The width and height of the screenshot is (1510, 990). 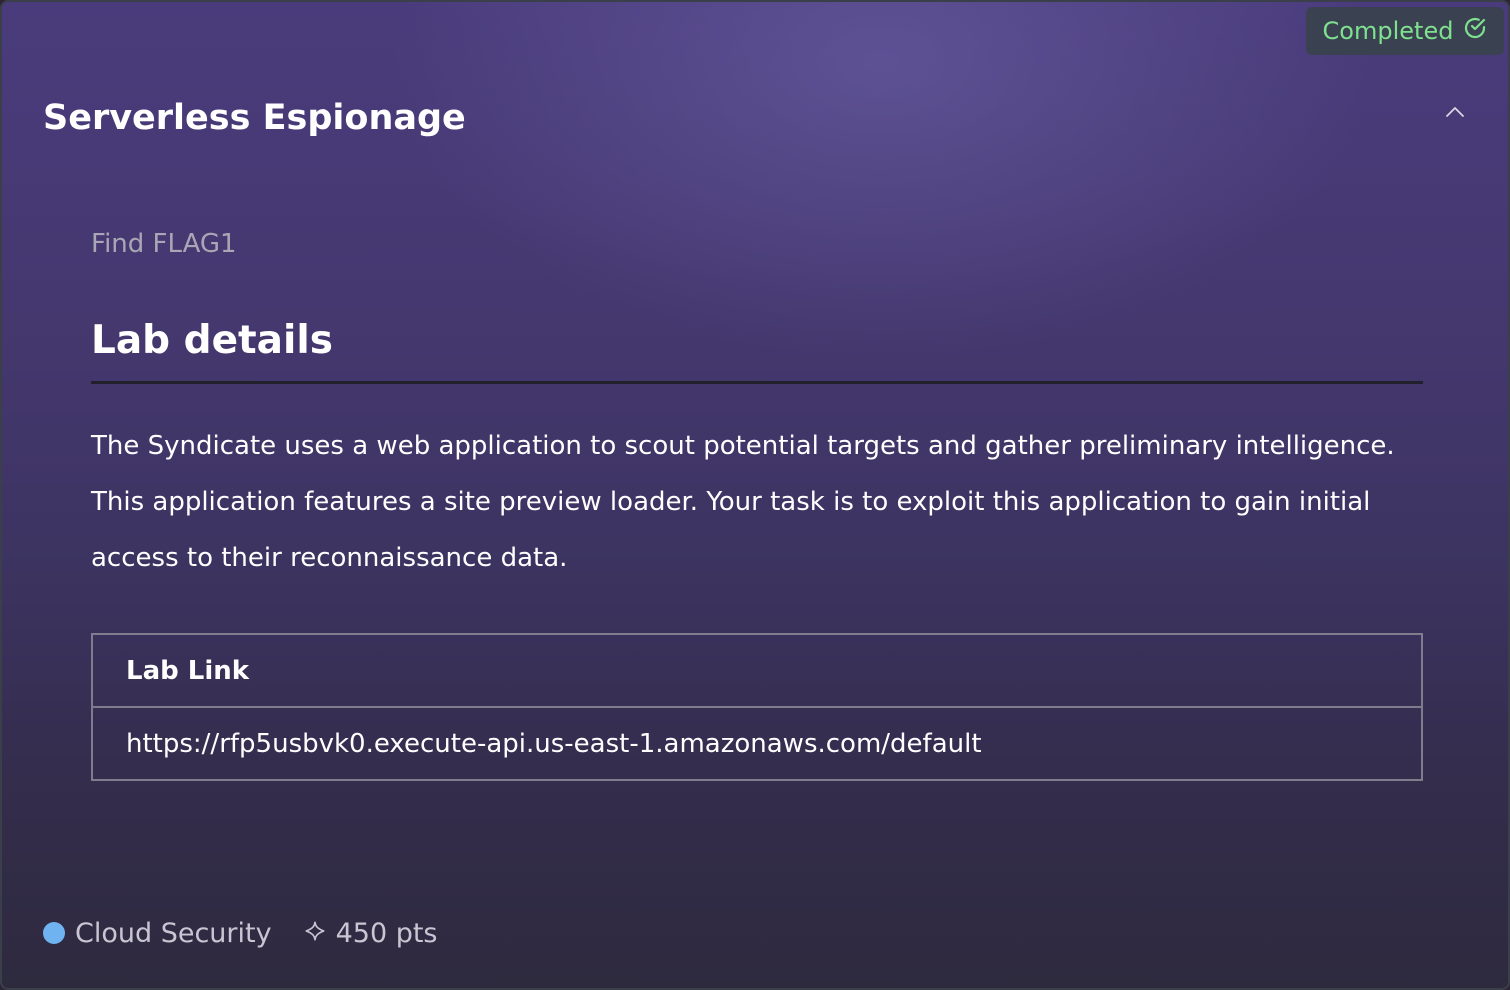 I want to click on category-label: Cloud Security, so click(x=173, y=933).